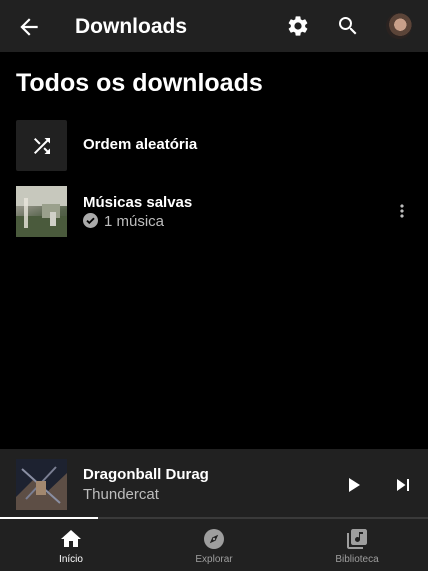  Describe the element at coordinates (214, 539) in the screenshot. I see `compass-icon` at that location.